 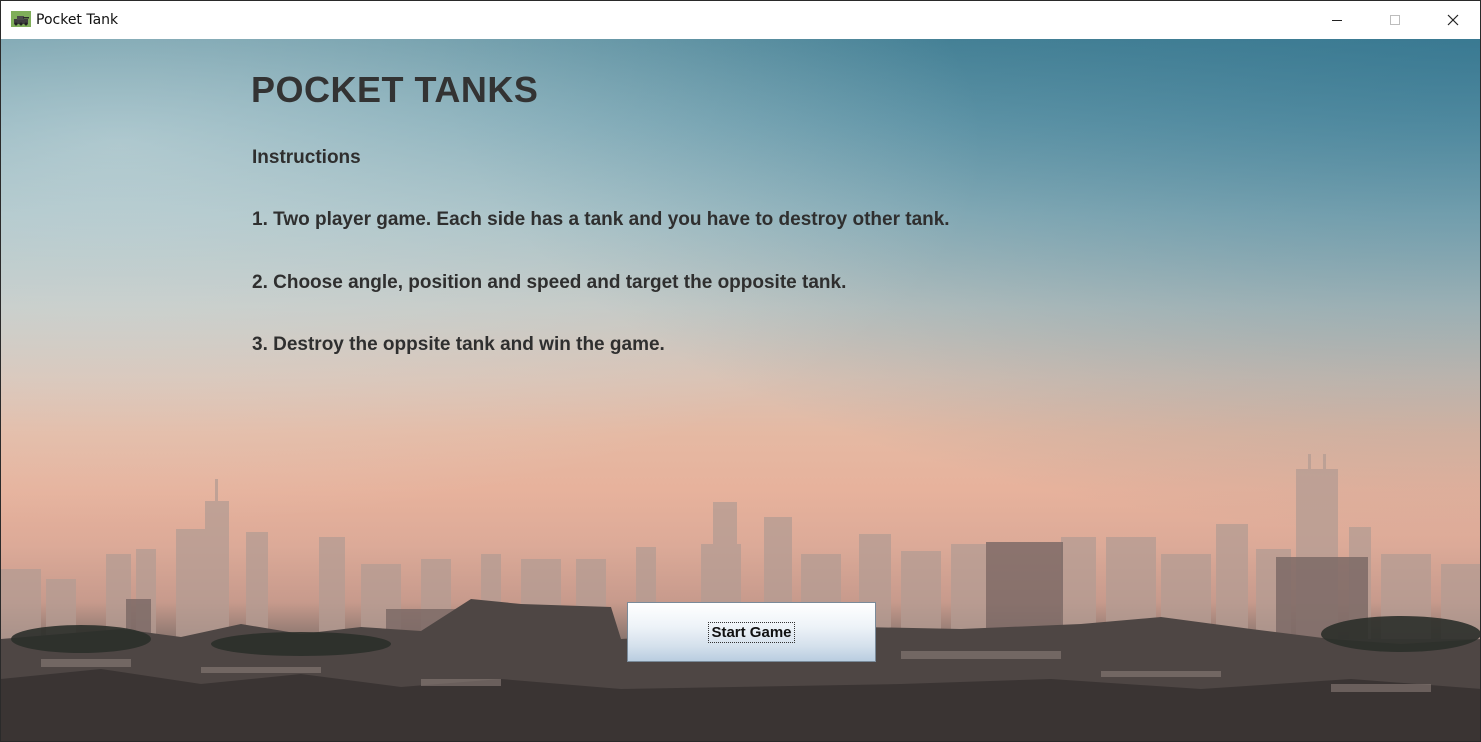 I want to click on tank-app-icon, so click(x=21, y=19).